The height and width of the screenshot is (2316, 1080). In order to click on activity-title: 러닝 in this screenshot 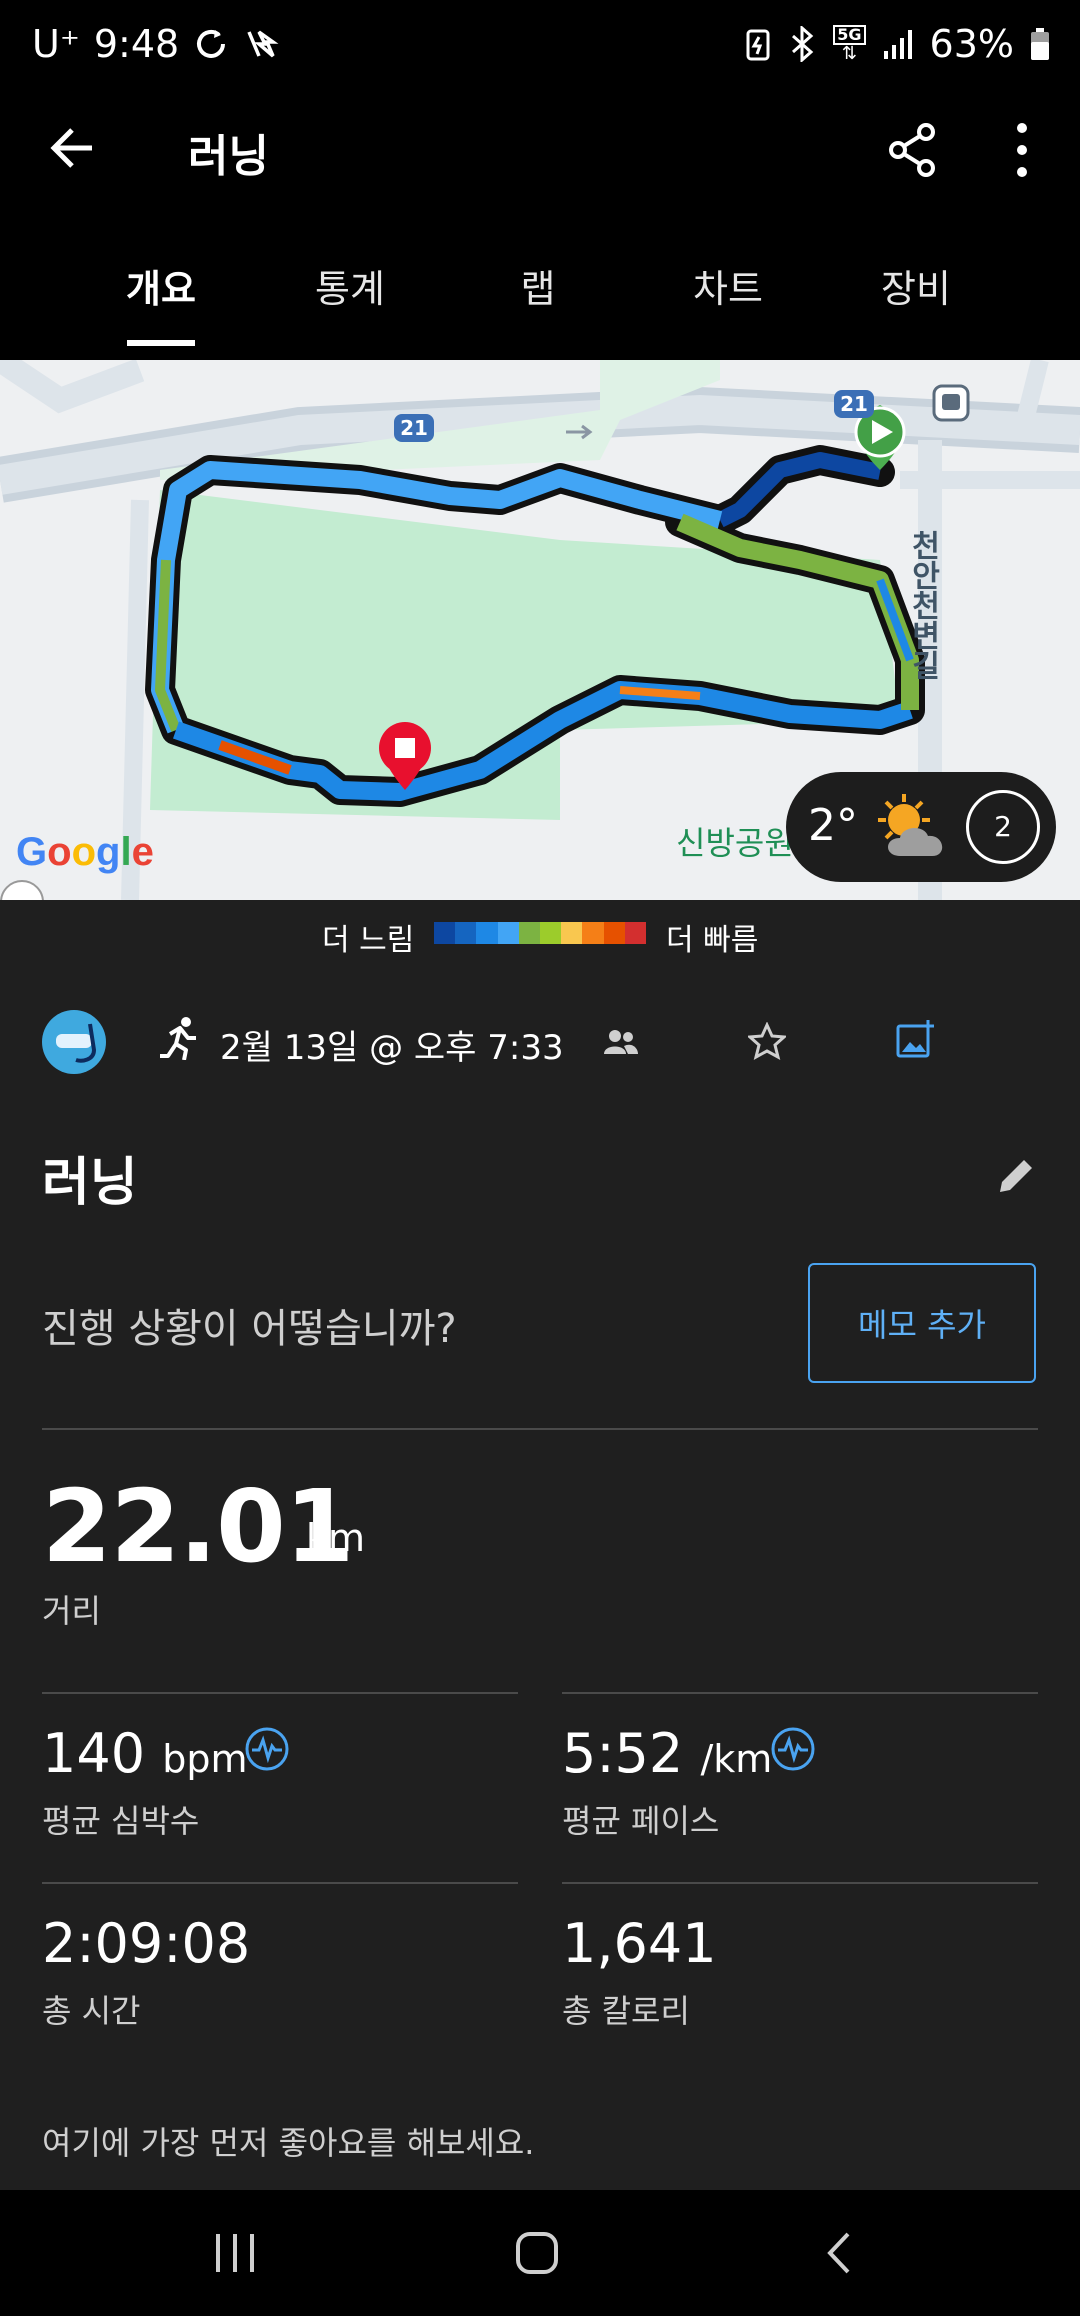, I will do `click(90, 1183)`.